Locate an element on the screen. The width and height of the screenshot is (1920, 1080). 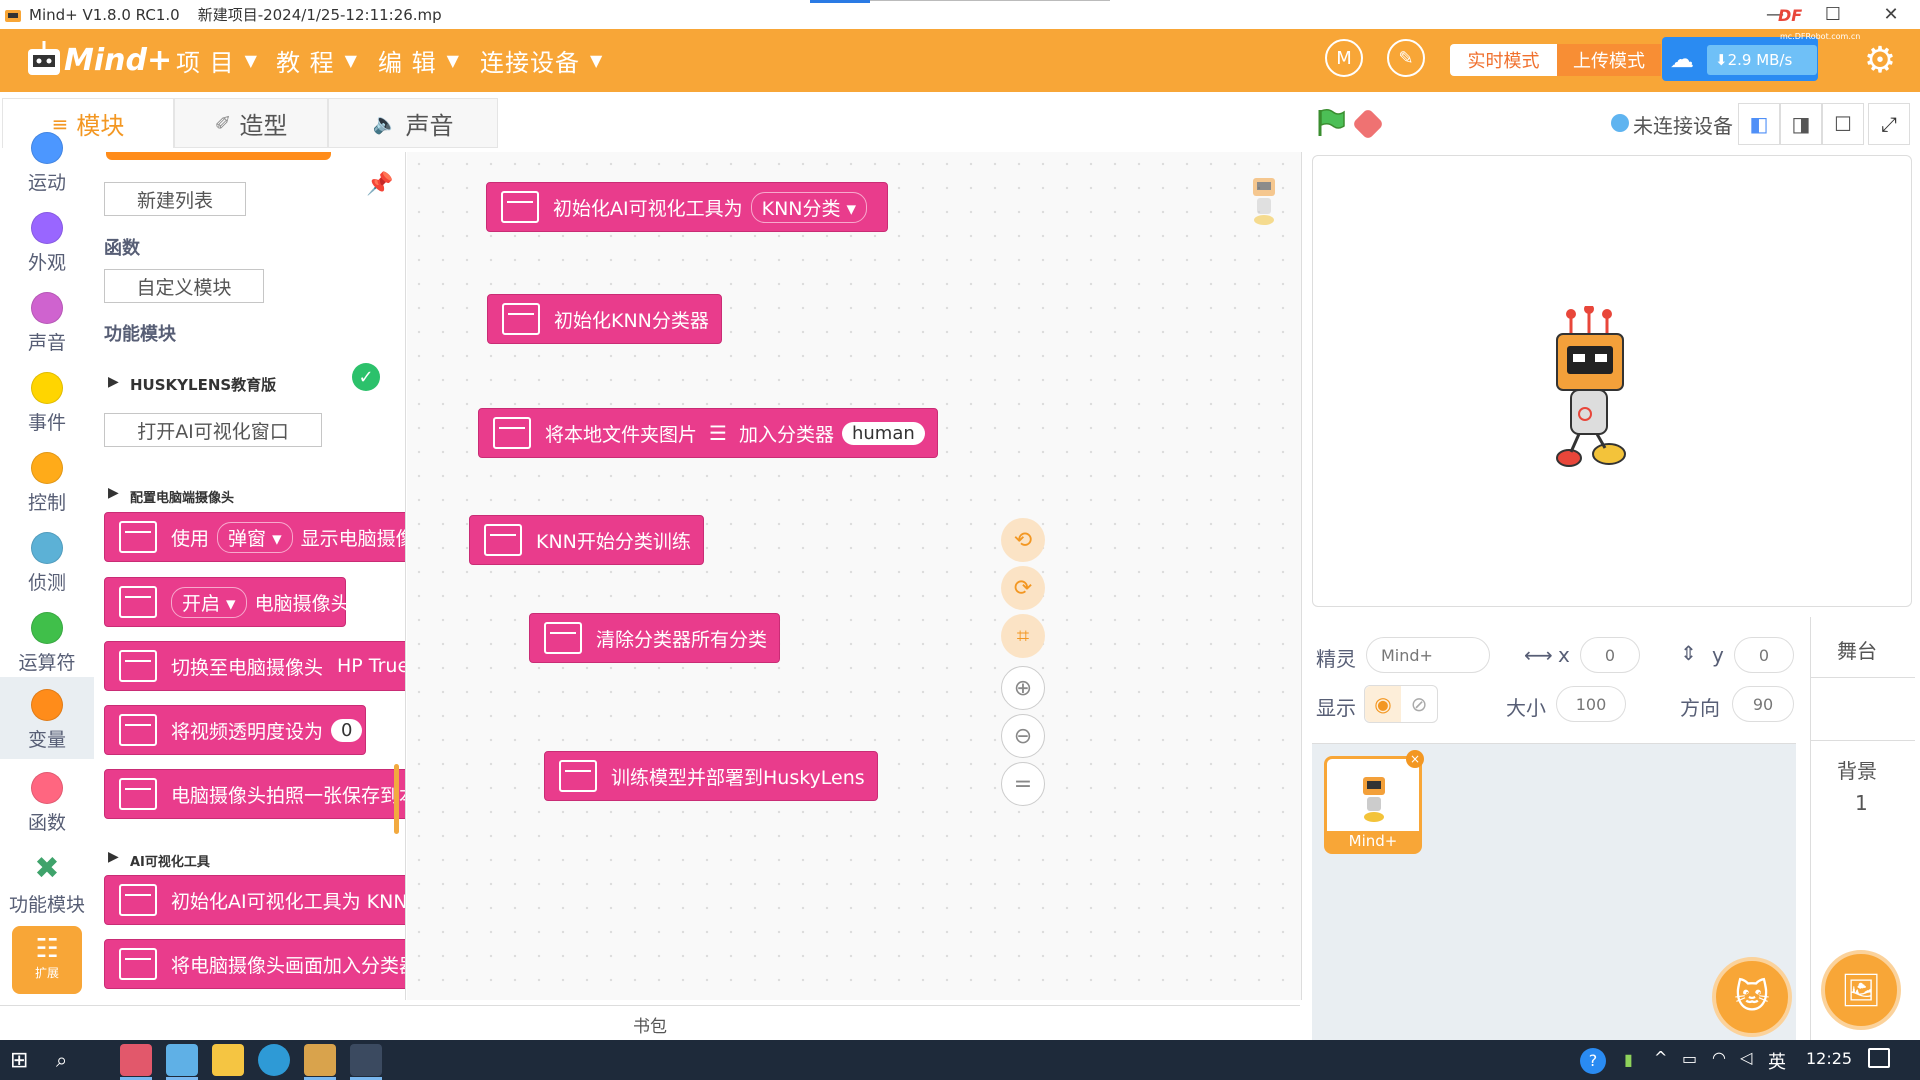
sprite-name-input: Mind+ is located at coordinates (1428, 655).